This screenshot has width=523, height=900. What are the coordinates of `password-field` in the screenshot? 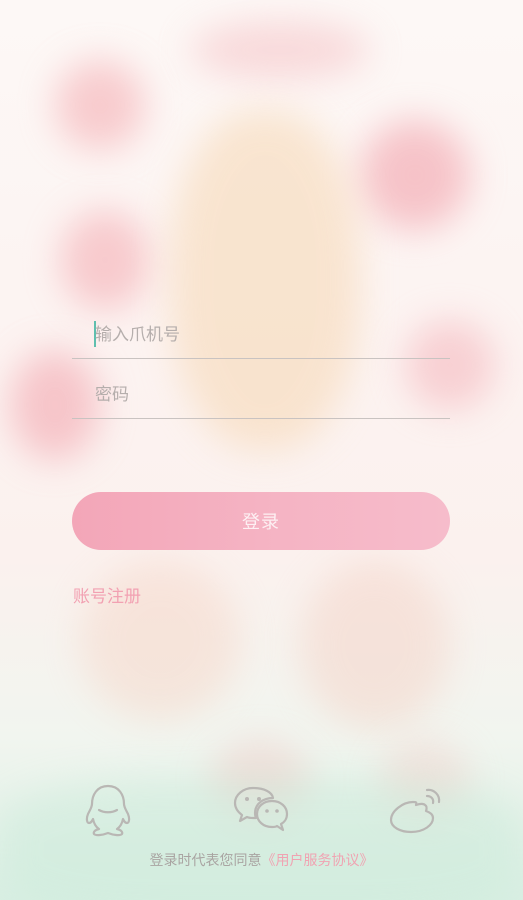 It's located at (261, 396).